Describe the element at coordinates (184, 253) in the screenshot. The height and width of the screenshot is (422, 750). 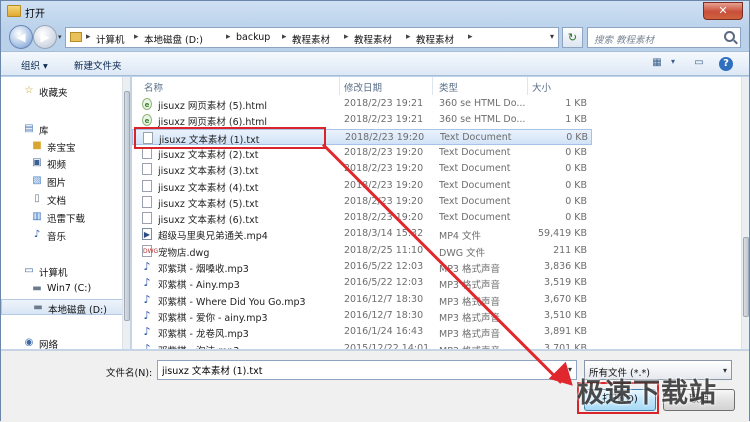
I see `file-name: 宠物店.dwg` at that location.